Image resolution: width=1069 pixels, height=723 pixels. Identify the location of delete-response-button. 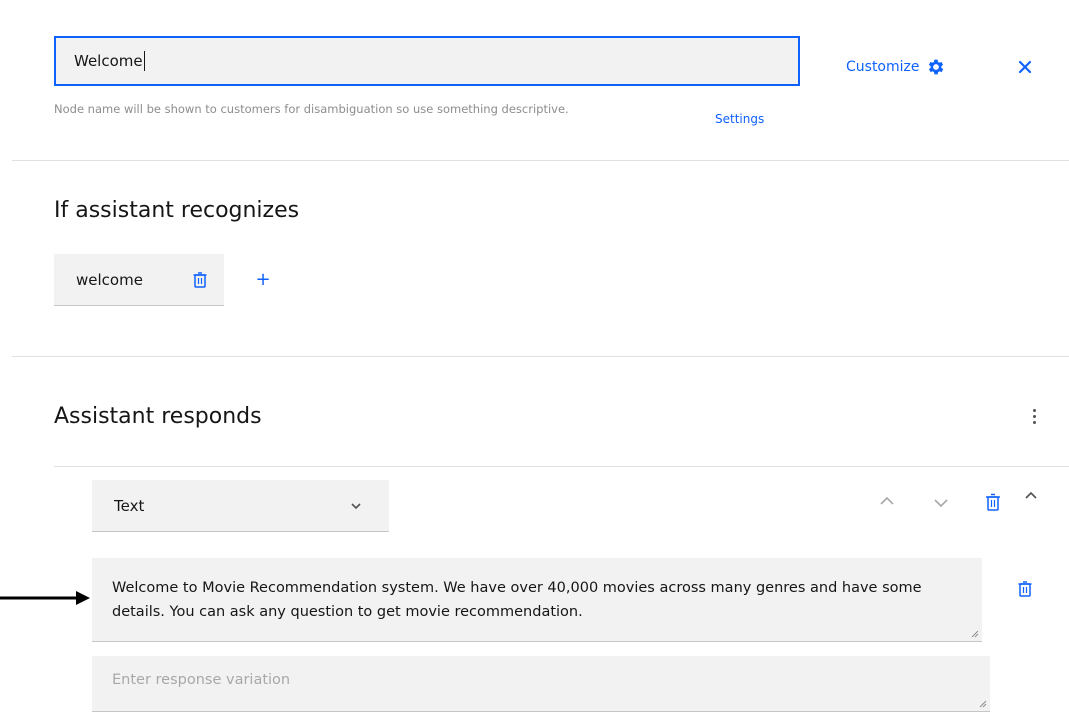
(993, 502).